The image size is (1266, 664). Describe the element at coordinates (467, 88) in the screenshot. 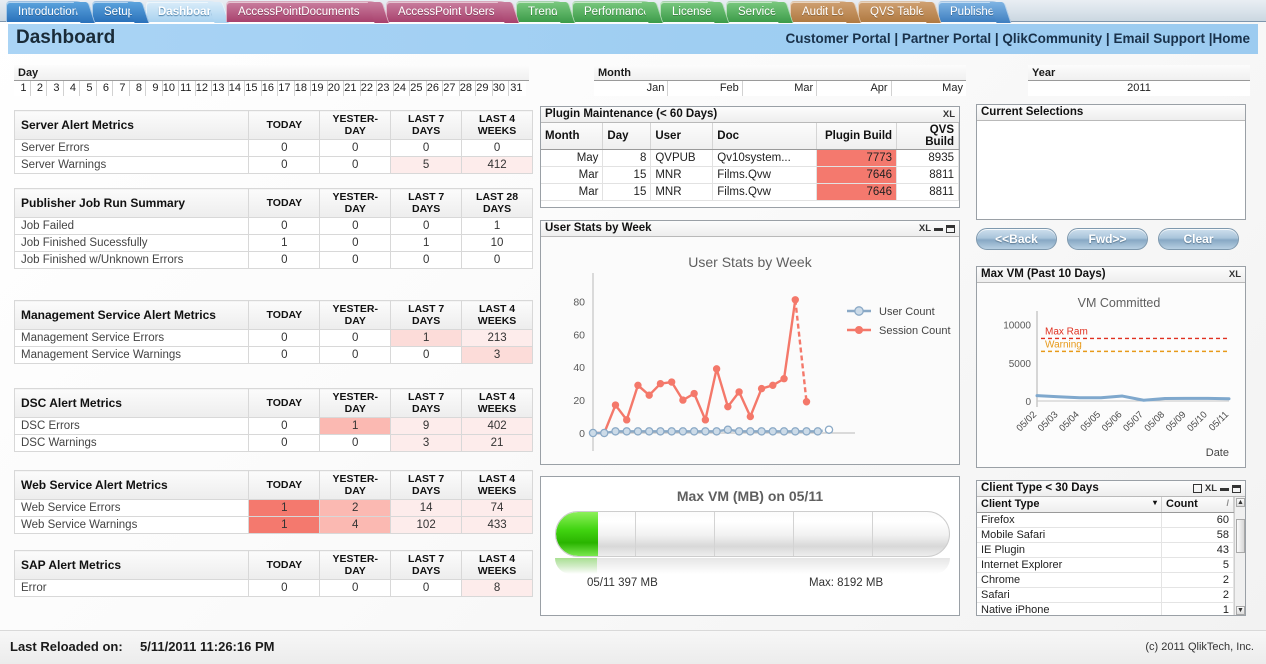

I see `filter-value: 28` at that location.